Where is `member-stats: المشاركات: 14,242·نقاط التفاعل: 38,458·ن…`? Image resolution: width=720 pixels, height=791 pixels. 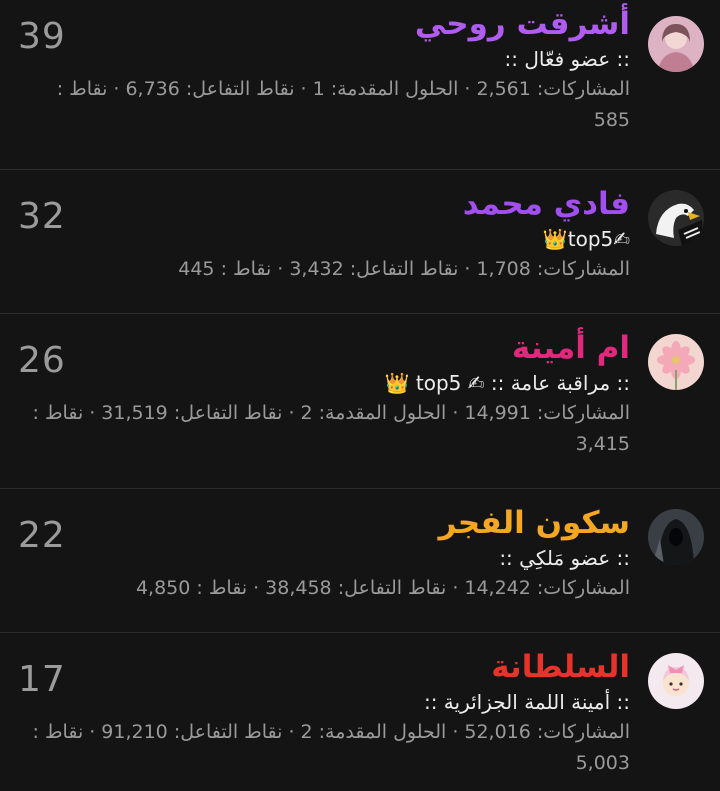
member-stats: المشاركات: 14,242·نقاط التفاعل: 38,458·ن… is located at coordinates (382, 588).